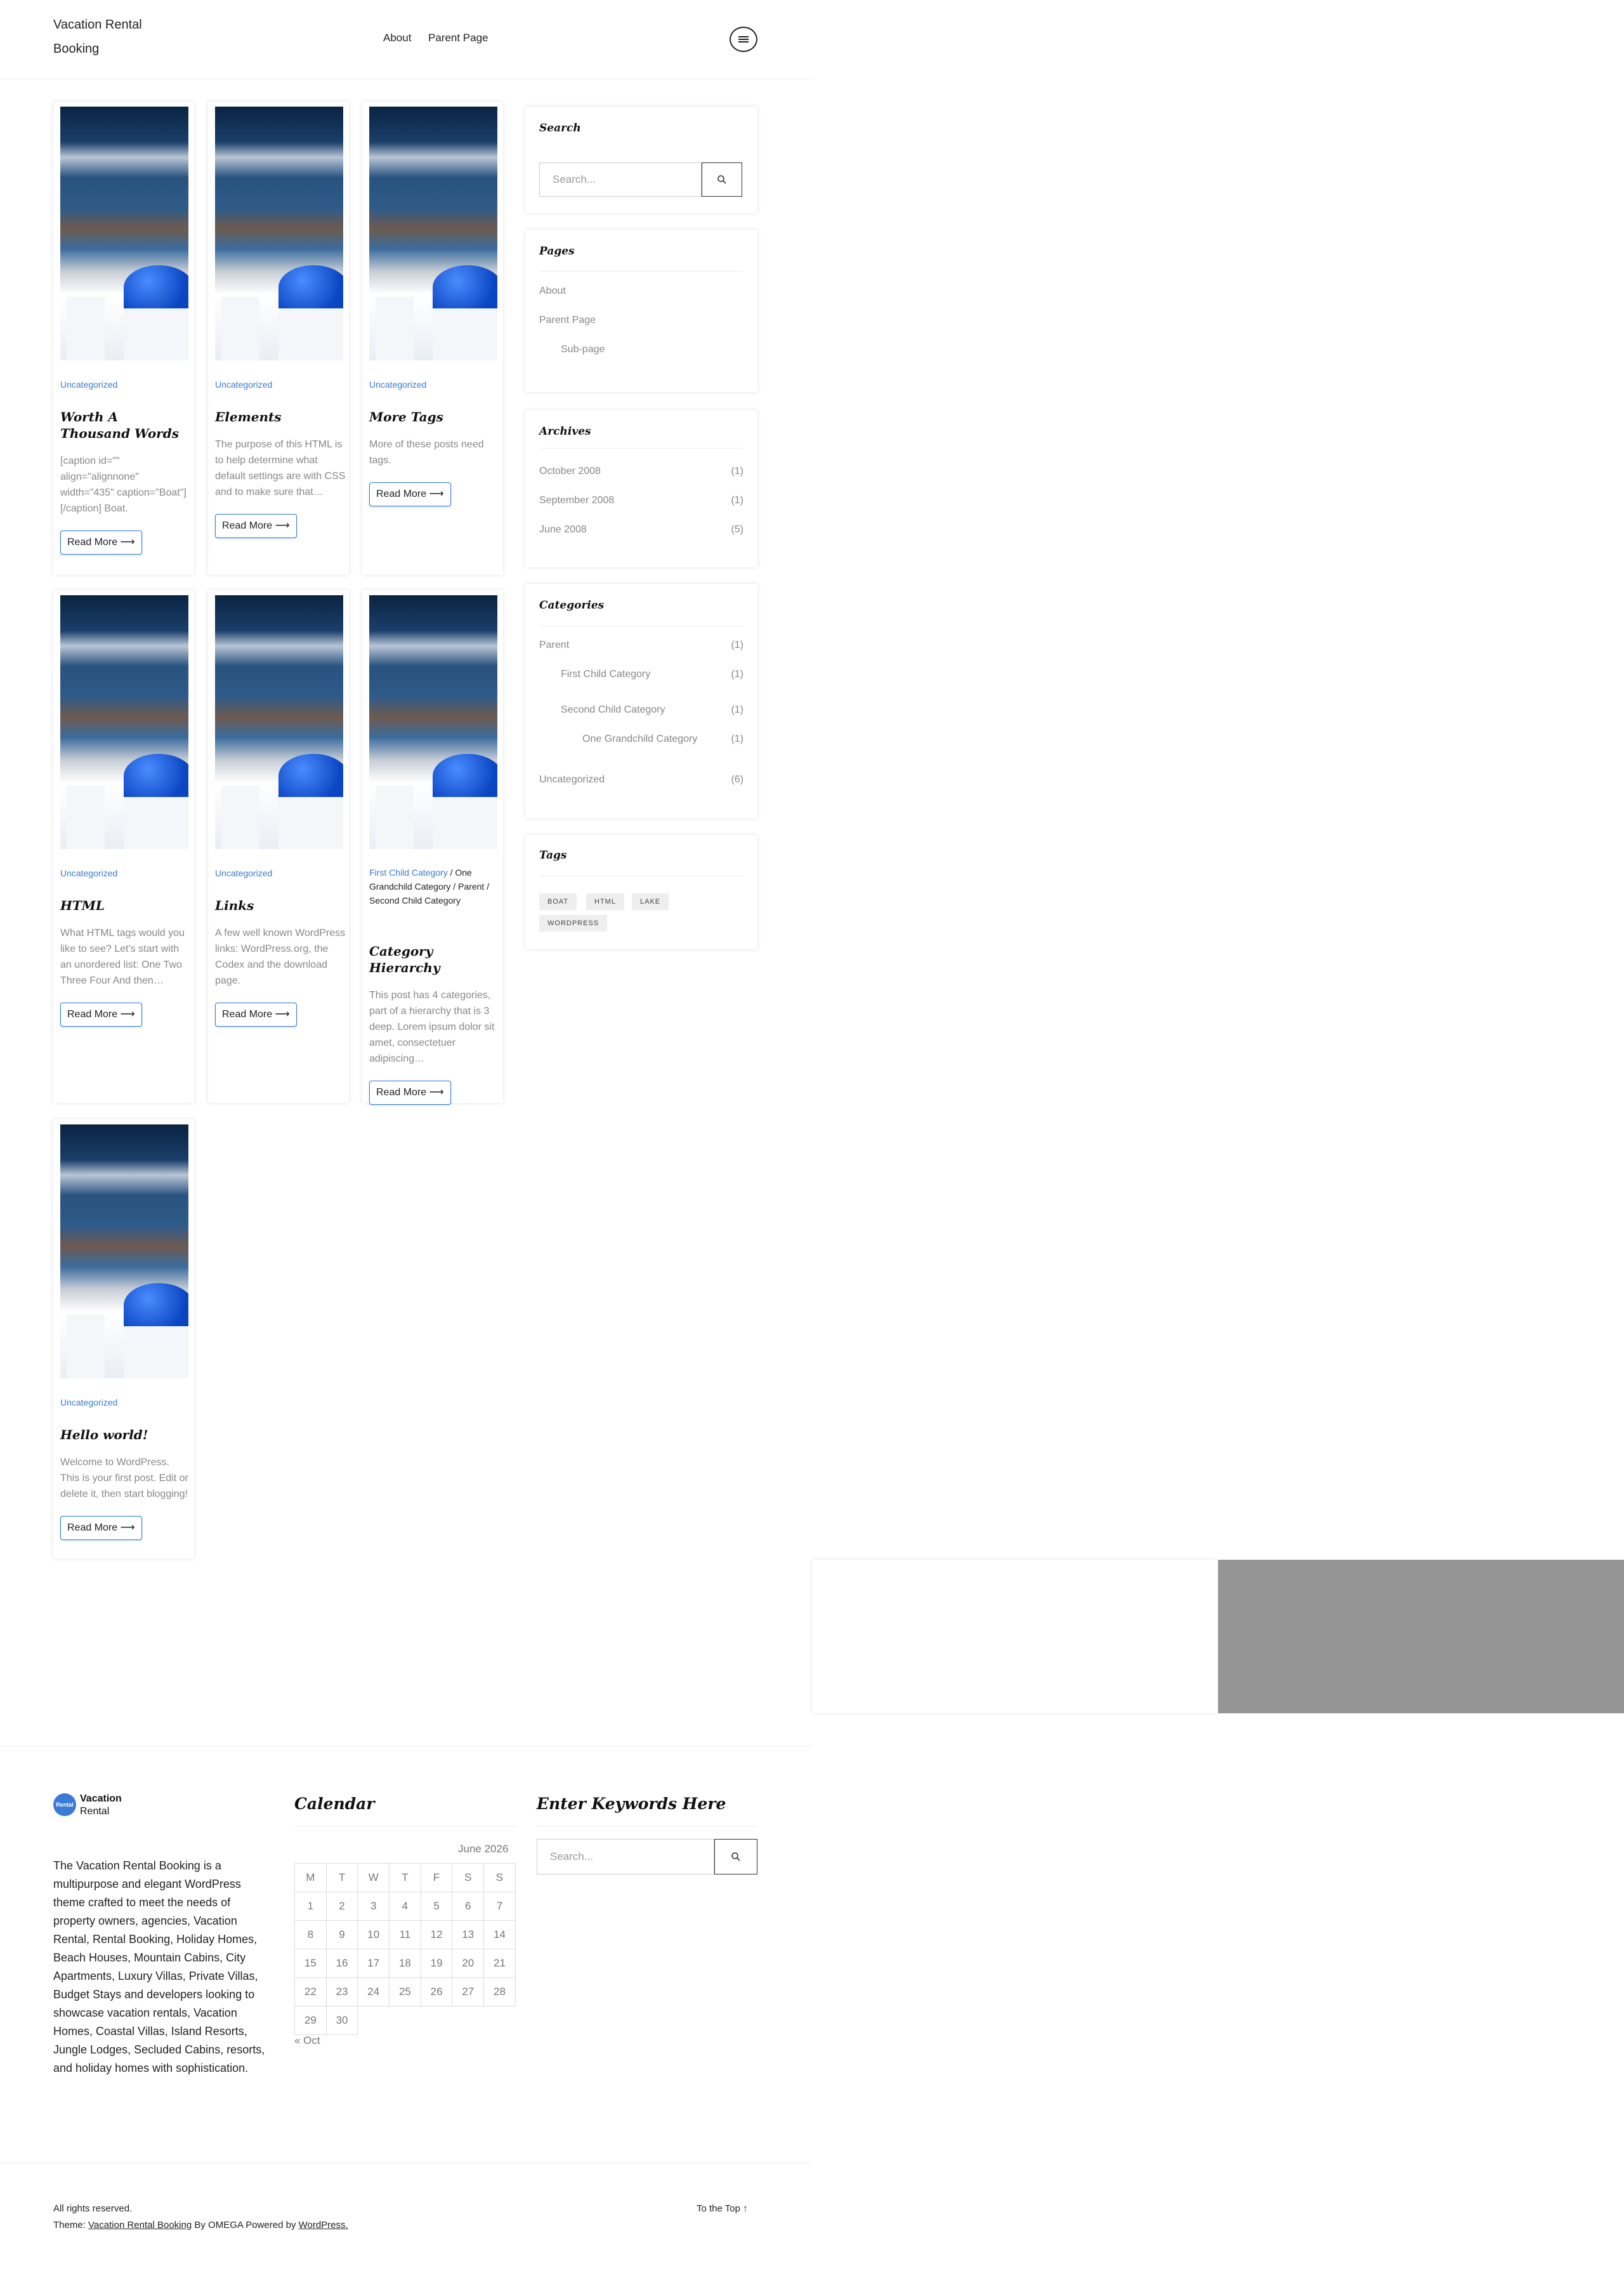 This screenshot has height=2273, width=1624. What do you see at coordinates (500, 1906) in the screenshot?
I see `calendar-day: 7` at bounding box center [500, 1906].